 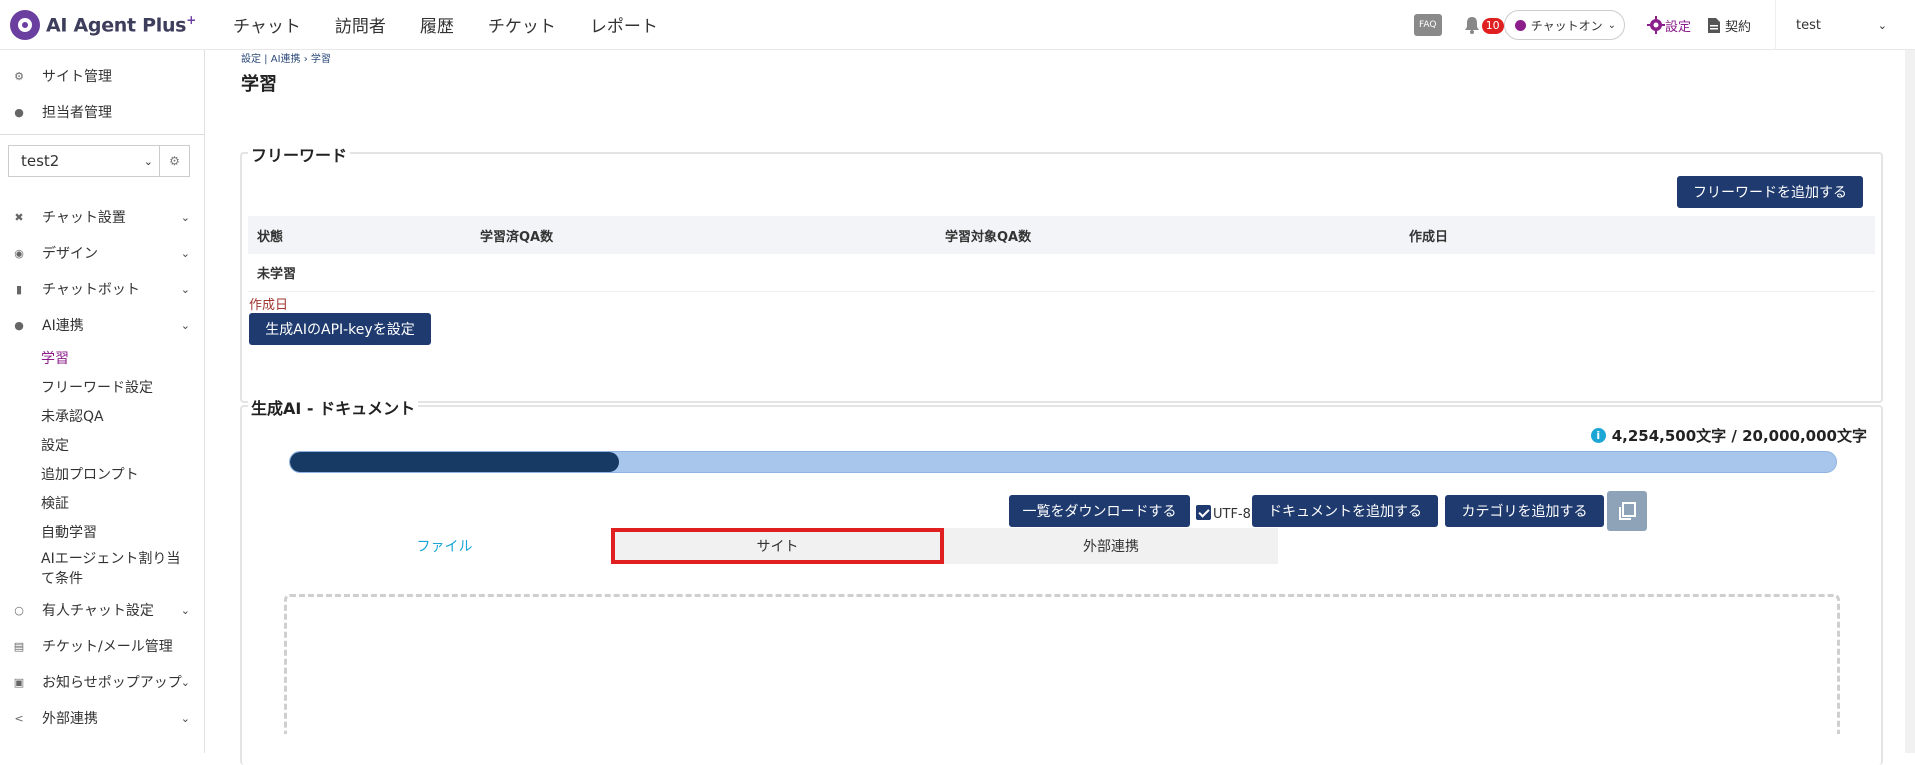 I want to click on column-header-learned-qa: 学習済QA数, so click(x=517, y=237).